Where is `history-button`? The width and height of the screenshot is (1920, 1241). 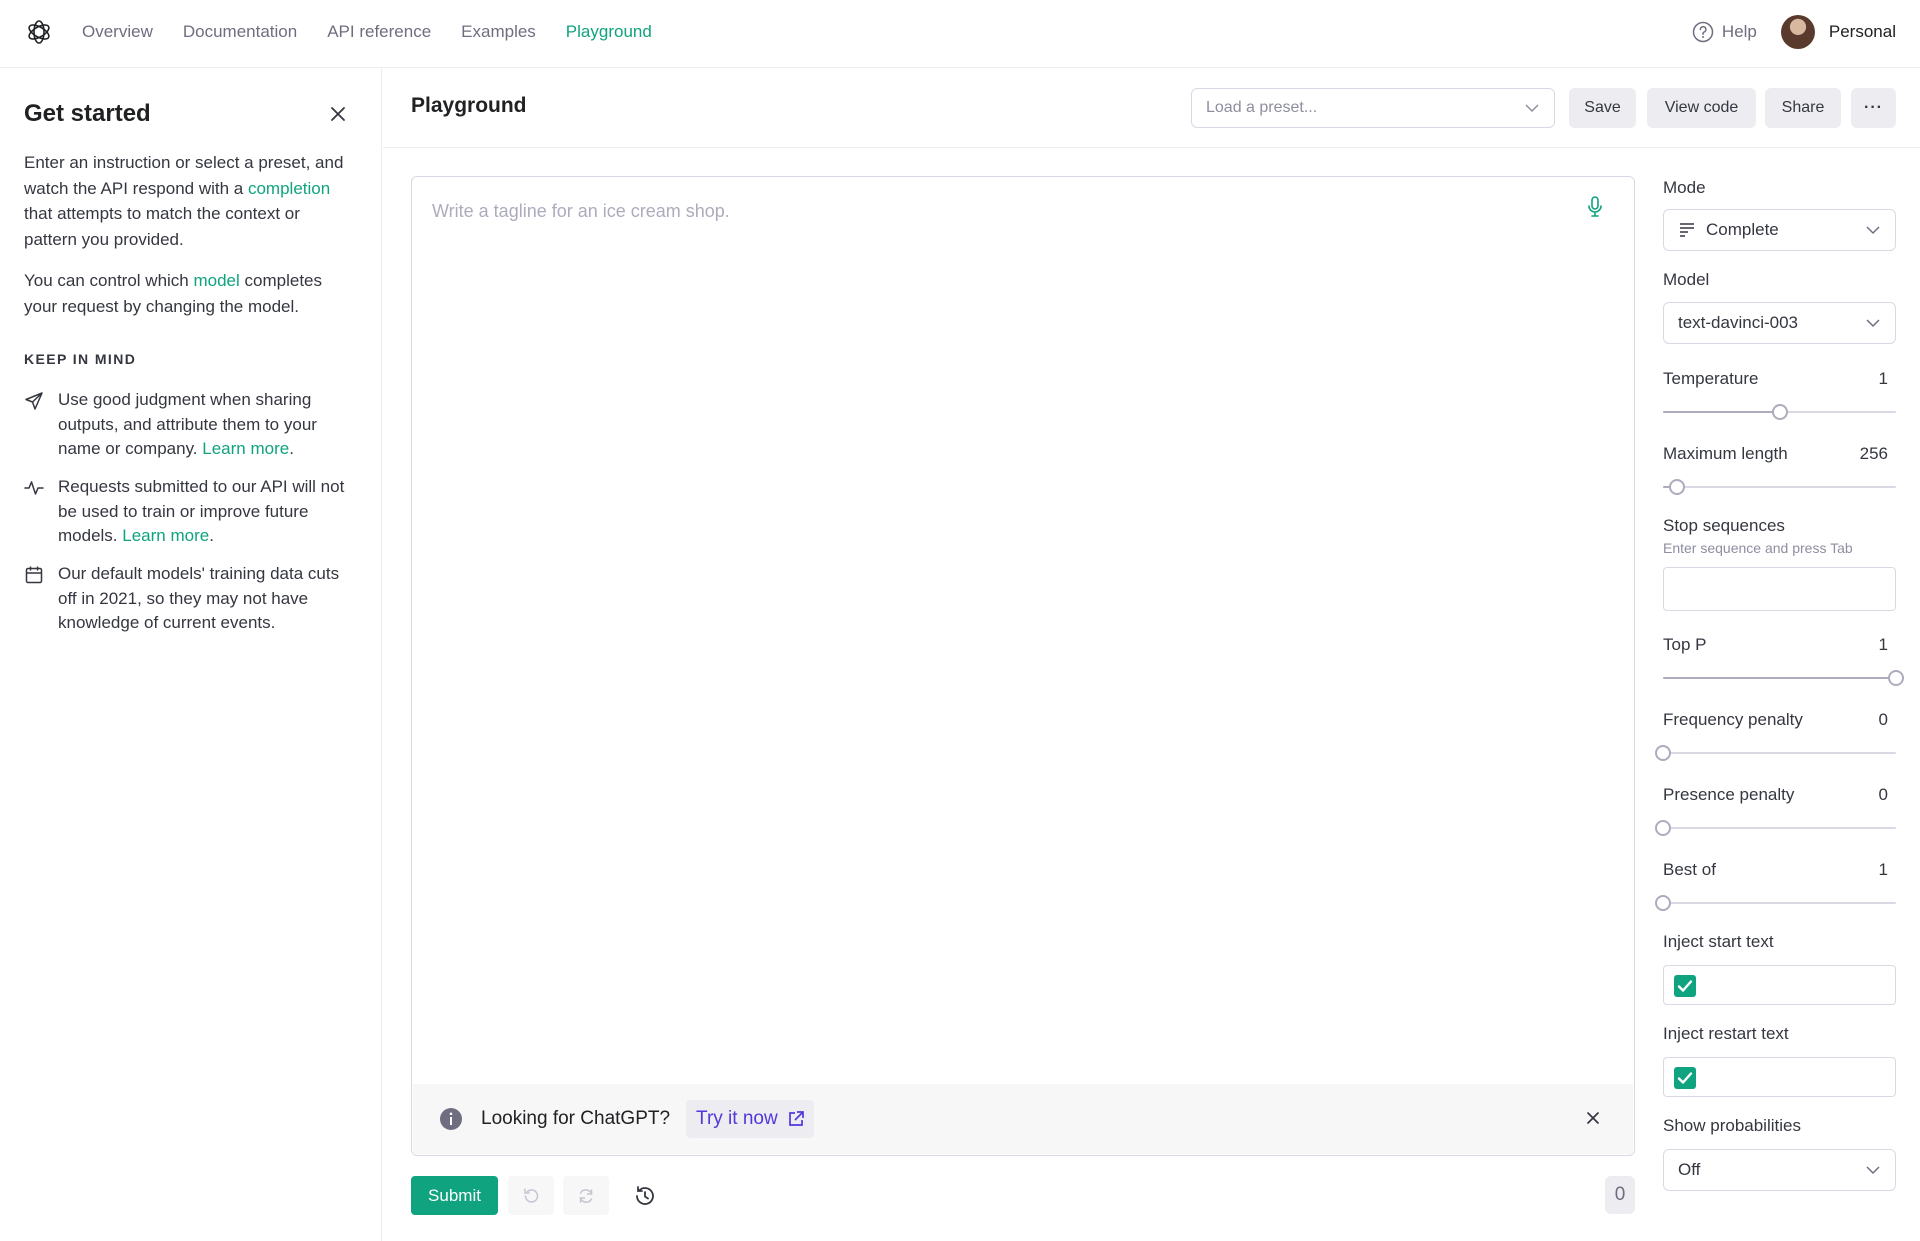
history-button is located at coordinates (645, 1195).